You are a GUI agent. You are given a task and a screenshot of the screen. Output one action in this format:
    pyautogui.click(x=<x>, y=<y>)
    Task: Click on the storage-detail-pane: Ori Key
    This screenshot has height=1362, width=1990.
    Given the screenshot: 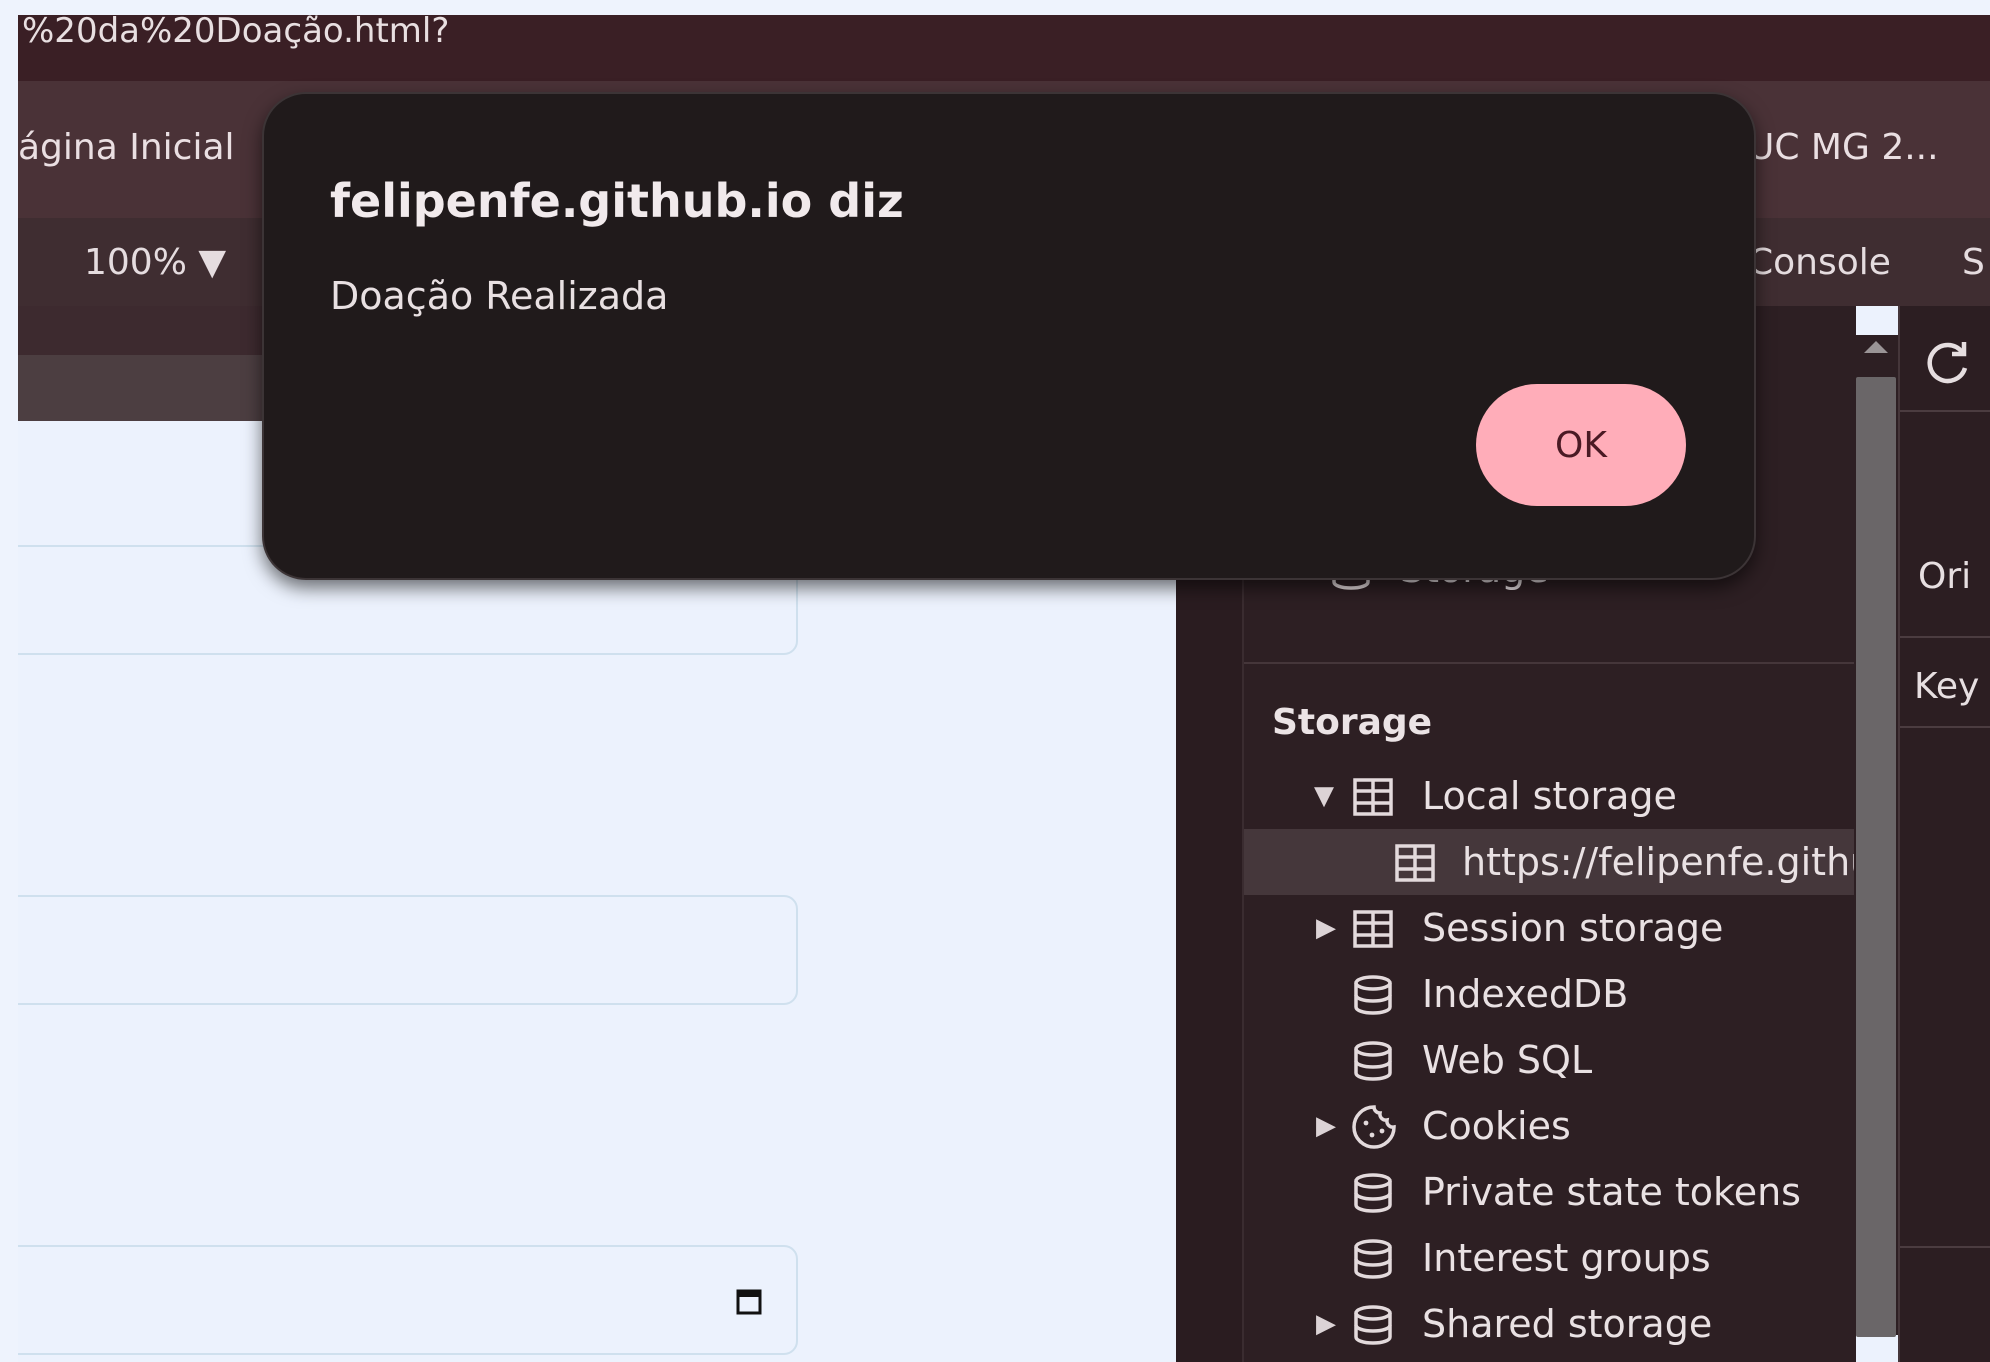 What is the action you would take?
    pyautogui.click(x=1944, y=834)
    